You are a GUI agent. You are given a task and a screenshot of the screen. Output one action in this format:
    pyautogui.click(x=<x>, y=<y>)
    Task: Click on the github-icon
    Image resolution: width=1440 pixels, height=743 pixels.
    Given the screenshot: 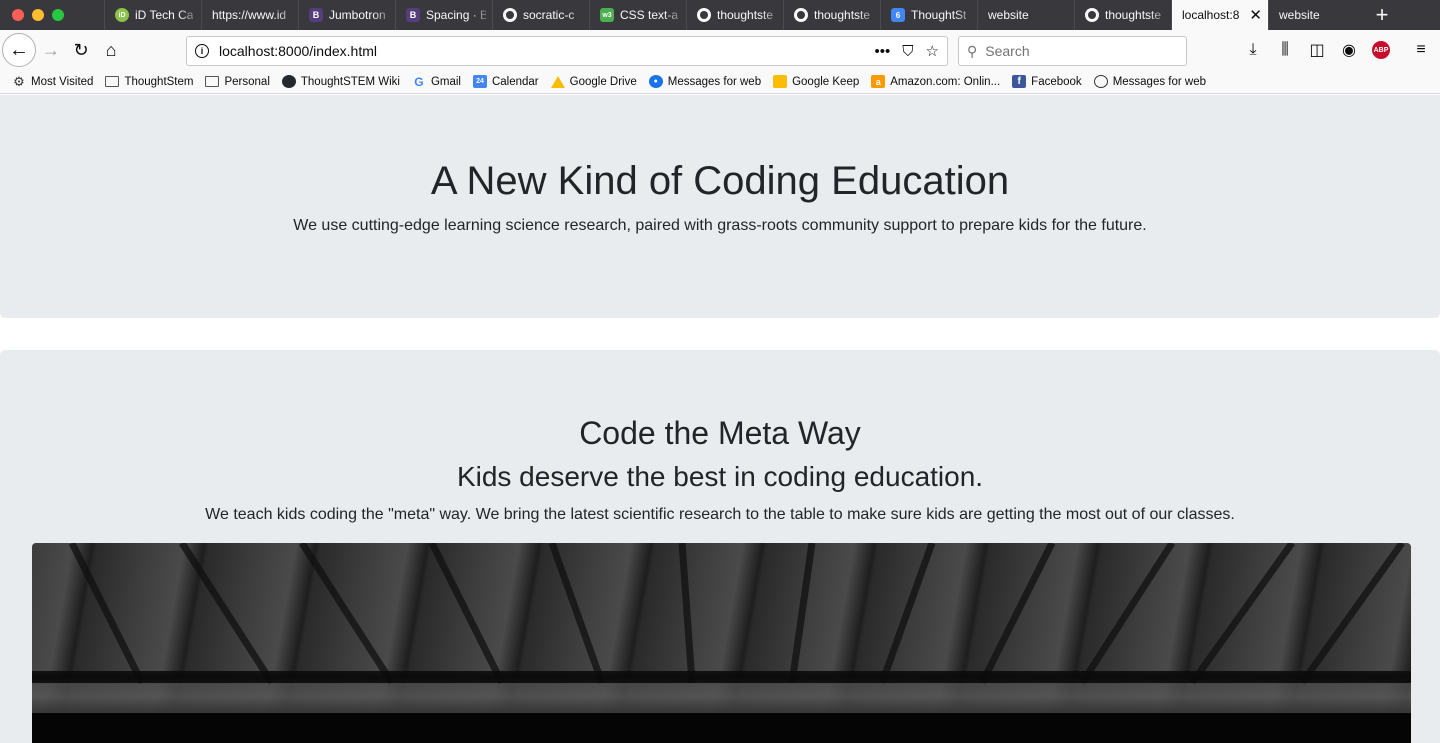 What is the action you would take?
    pyautogui.click(x=288, y=81)
    